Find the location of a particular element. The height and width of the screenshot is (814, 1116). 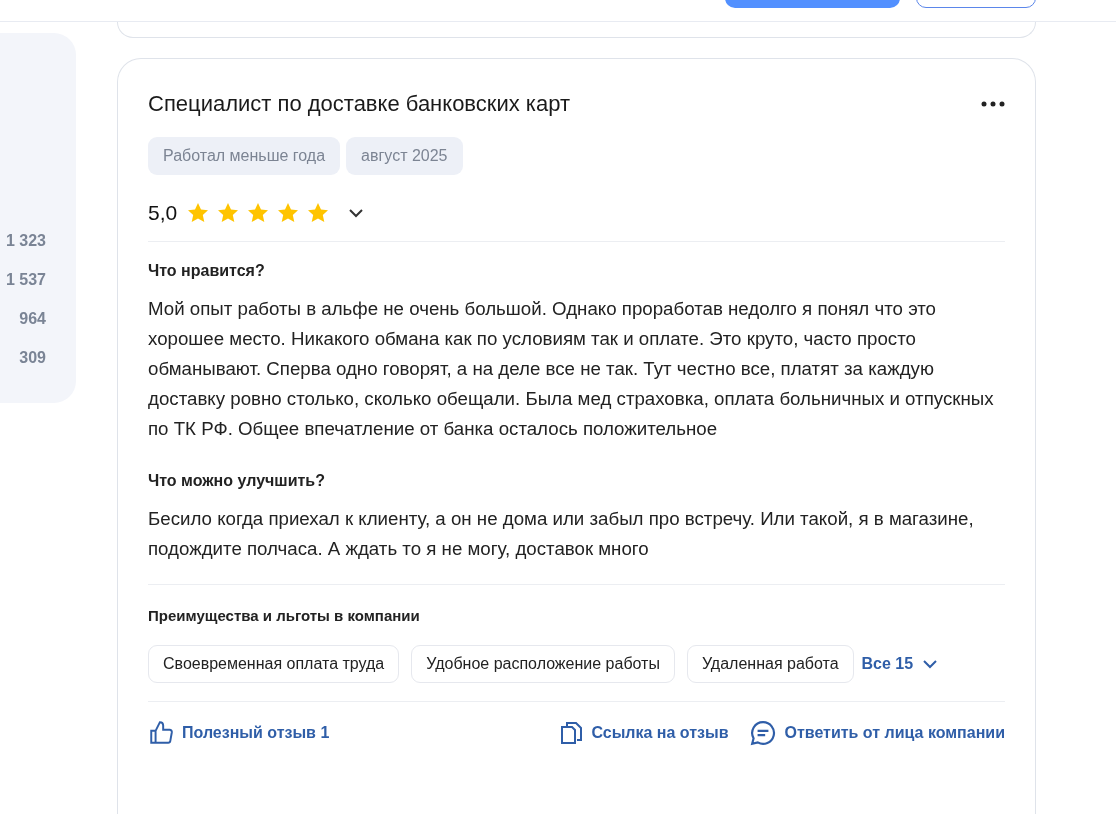

review-title: Специалист по доставке банковских карт is located at coordinates (359, 104).